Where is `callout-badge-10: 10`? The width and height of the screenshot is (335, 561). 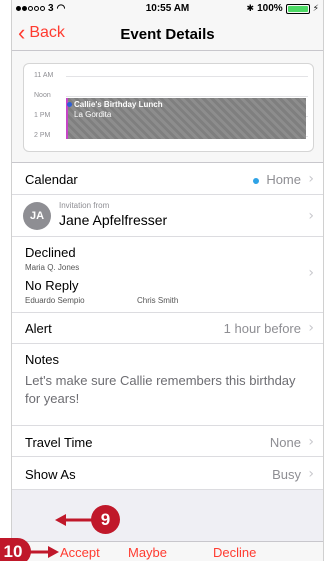 callout-badge-10: 10 is located at coordinates (15, 549).